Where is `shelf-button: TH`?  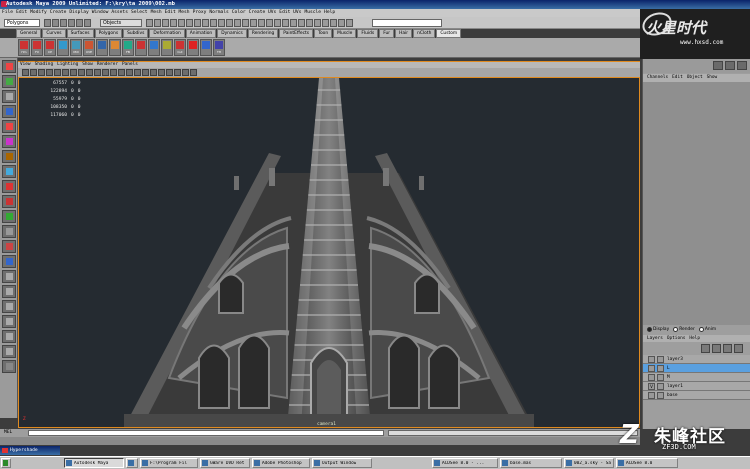
shelf-button: TH is located at coordinates (219, 47).